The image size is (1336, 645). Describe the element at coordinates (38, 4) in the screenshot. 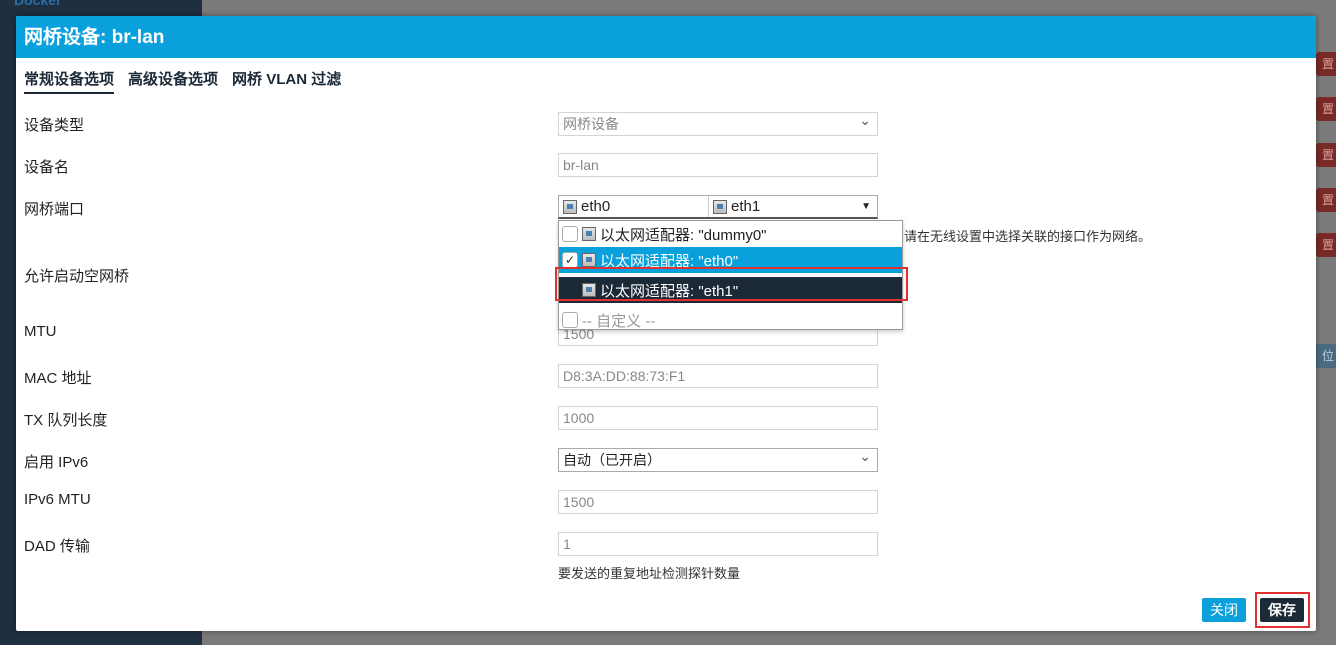

I see `background-logo: Docker` at that location.